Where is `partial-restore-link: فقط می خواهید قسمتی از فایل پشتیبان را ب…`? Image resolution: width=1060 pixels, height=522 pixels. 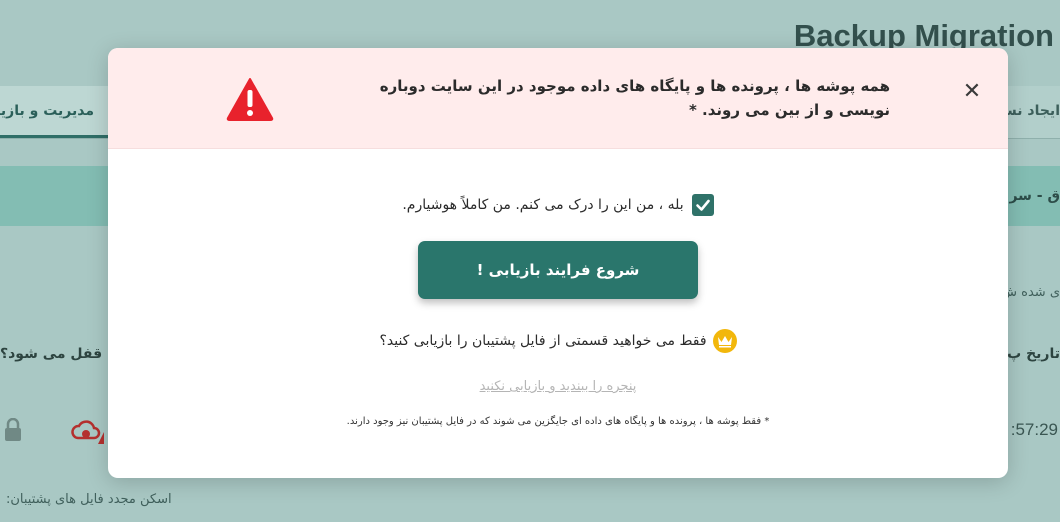 partial-restore-link: فقط می خواهید قسمتی از فایل پشتیبان را ب… is located at coordinates (542, 341).